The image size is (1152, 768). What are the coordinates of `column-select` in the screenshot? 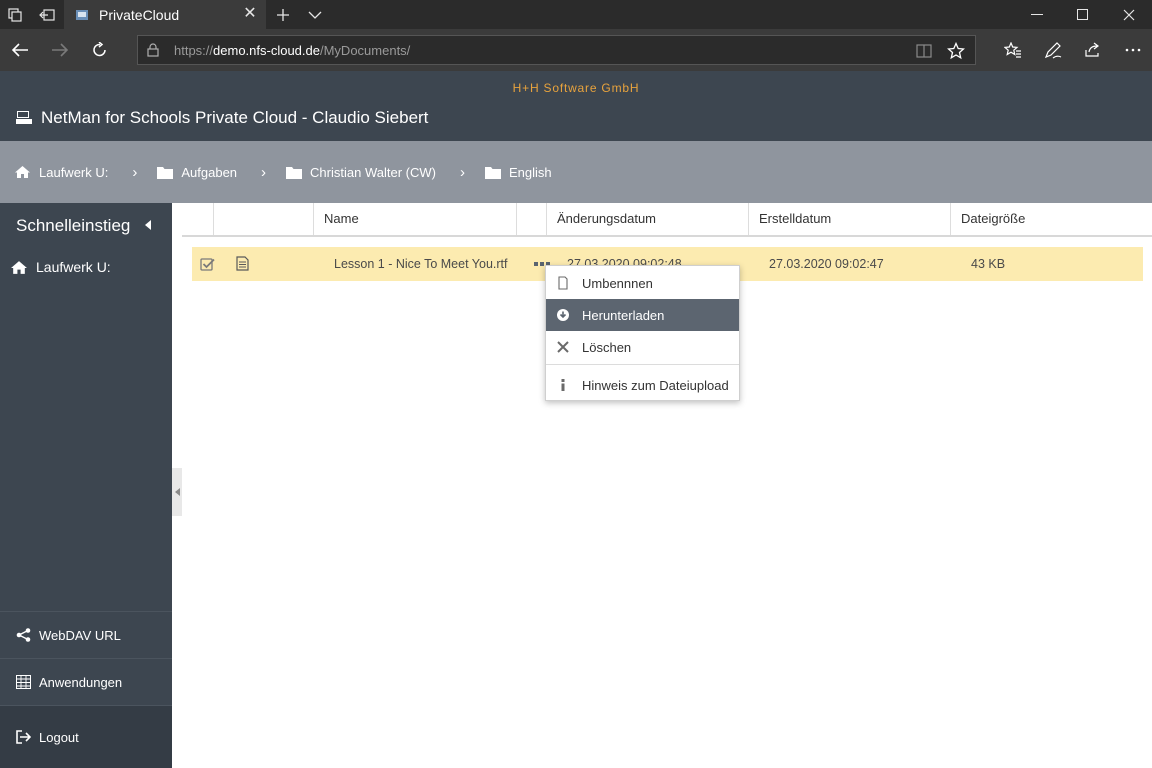 It's located at (198, 219).